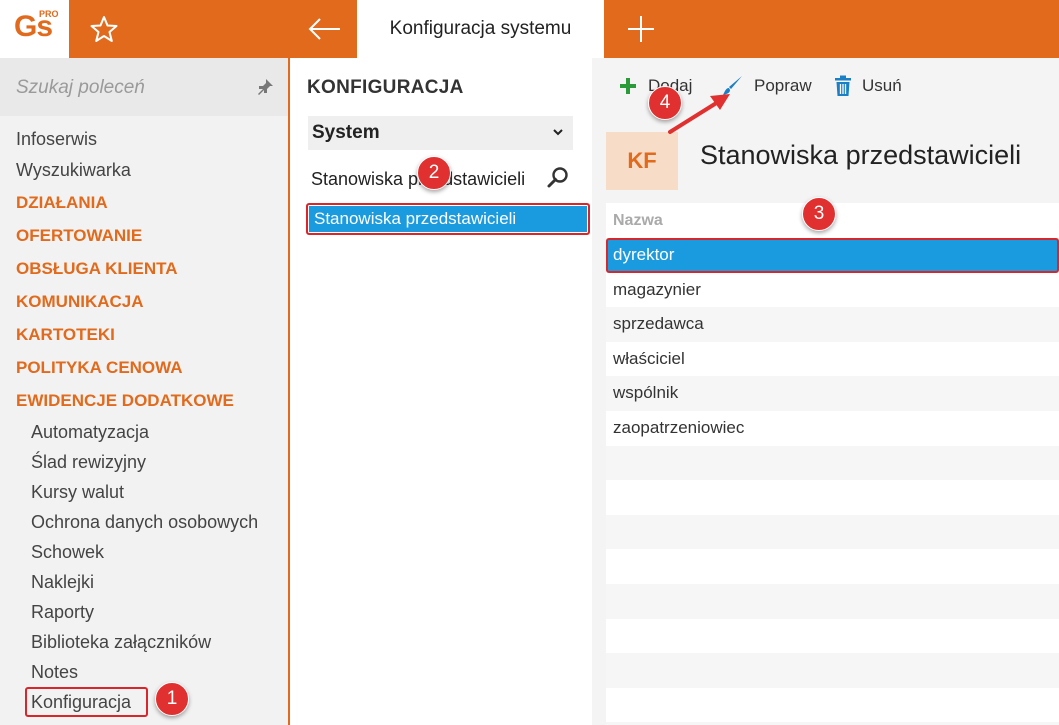 This screenshot has width=1059, height=725. I want to click on top-bar: Gs PRO Konfiguracja systemu, so click(529, 29).